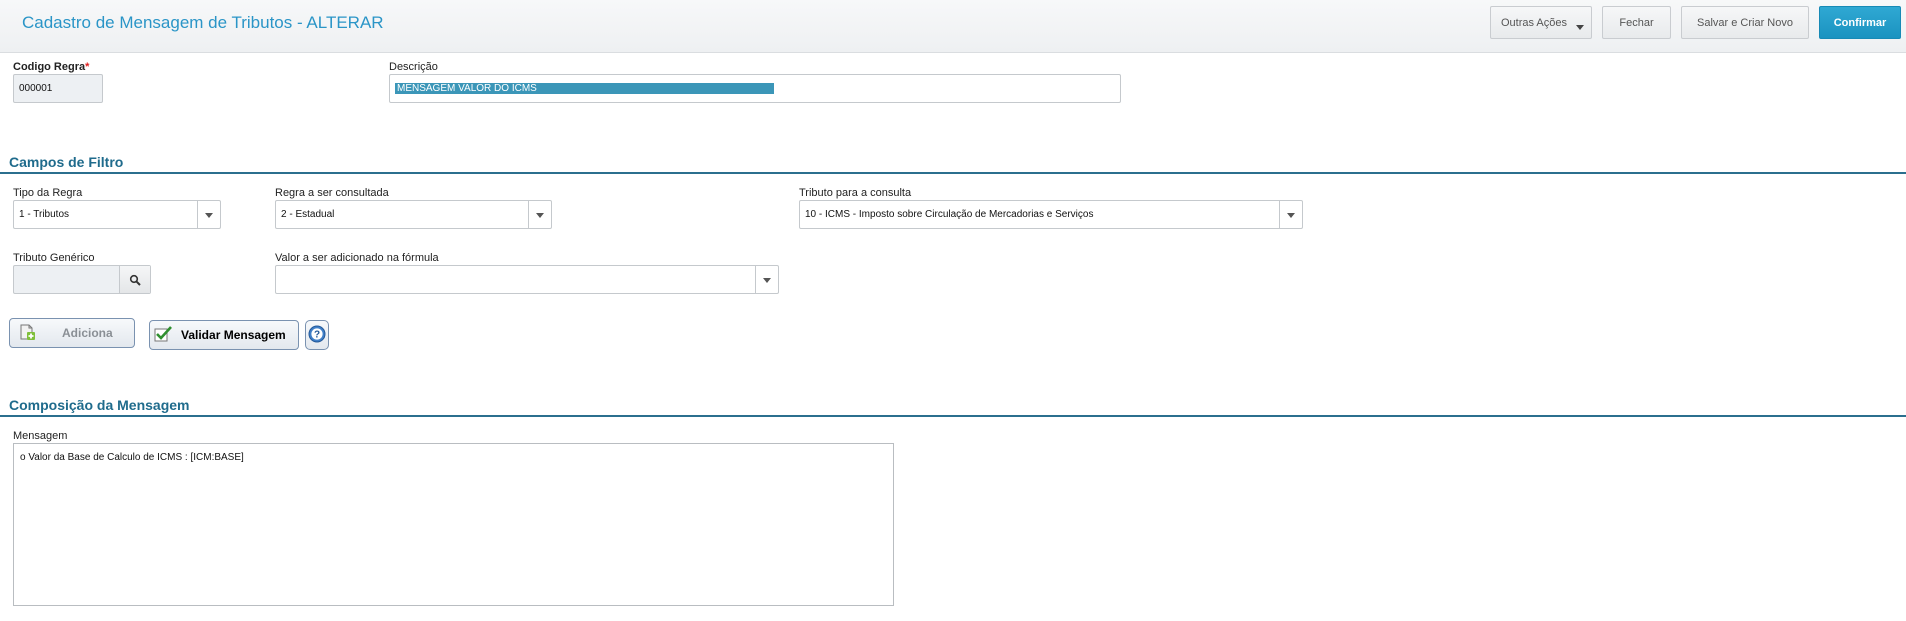  What do you see at coordinates (527, 279) in the screenshot?
I see `formula-value-select` at bounding box center [527, 279].